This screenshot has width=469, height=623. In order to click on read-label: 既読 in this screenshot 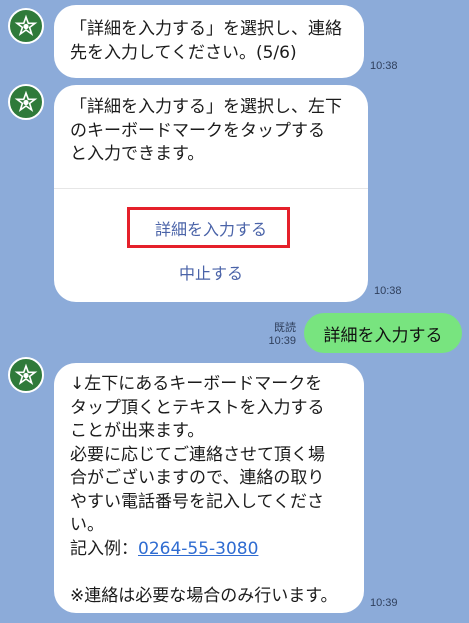, I will do `click(285, 328)`.